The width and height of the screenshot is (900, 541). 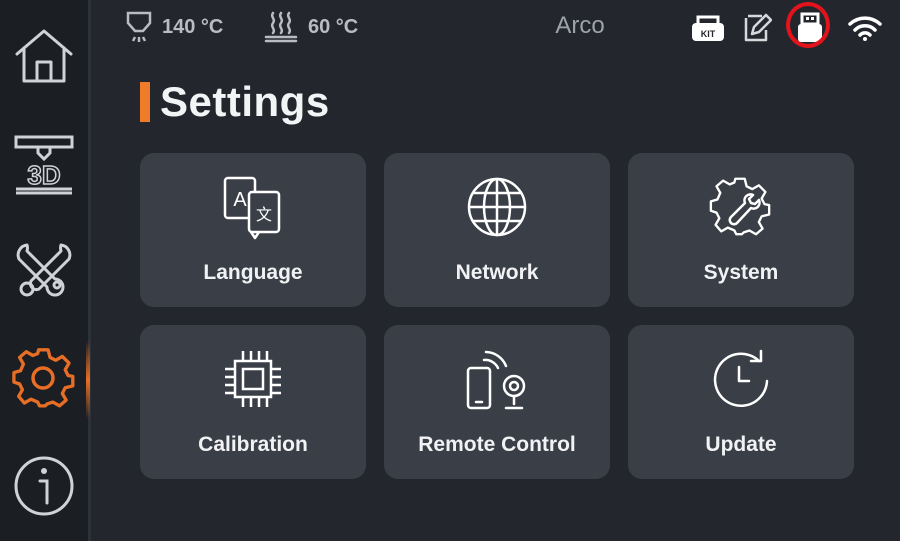 I want to click on status-icons: KIT, so click(x=786, y=25).